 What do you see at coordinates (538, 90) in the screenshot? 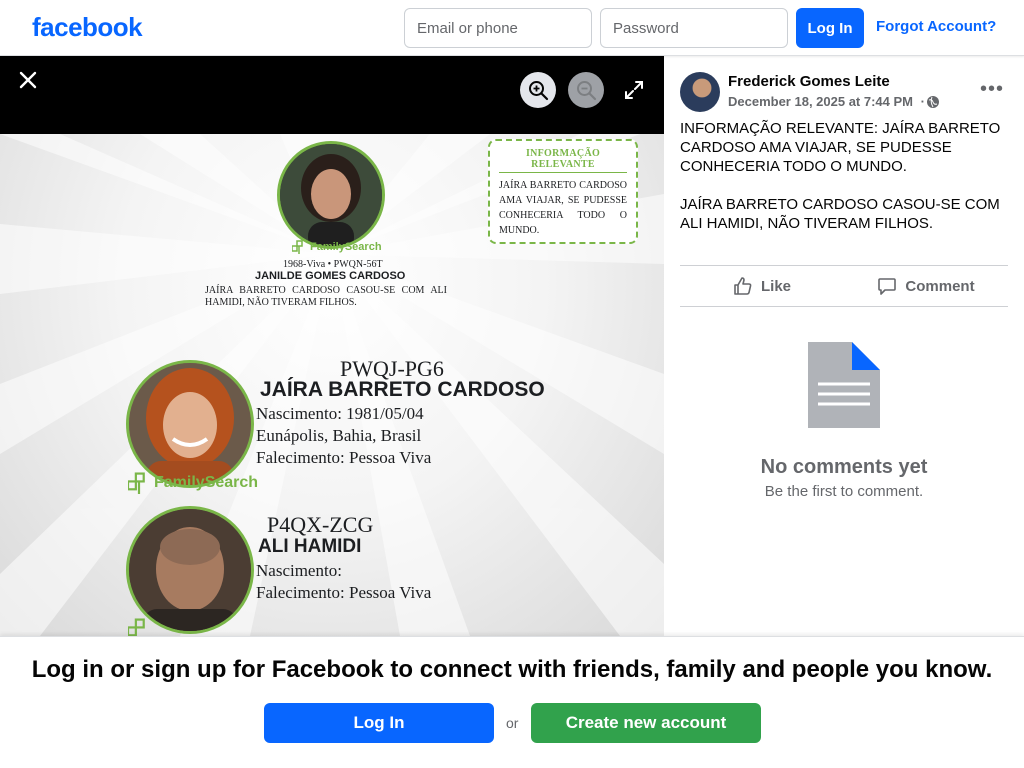
I see `zoom-in-icon` at bounding box center [538, 90].